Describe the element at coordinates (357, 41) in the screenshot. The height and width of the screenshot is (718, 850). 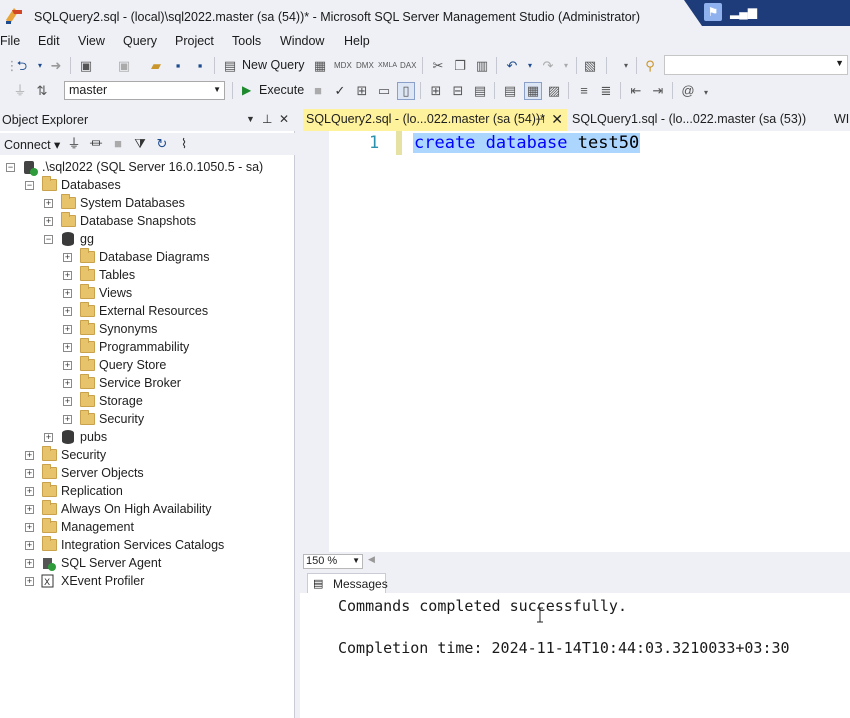
I see `menu-help: Help` at that location.